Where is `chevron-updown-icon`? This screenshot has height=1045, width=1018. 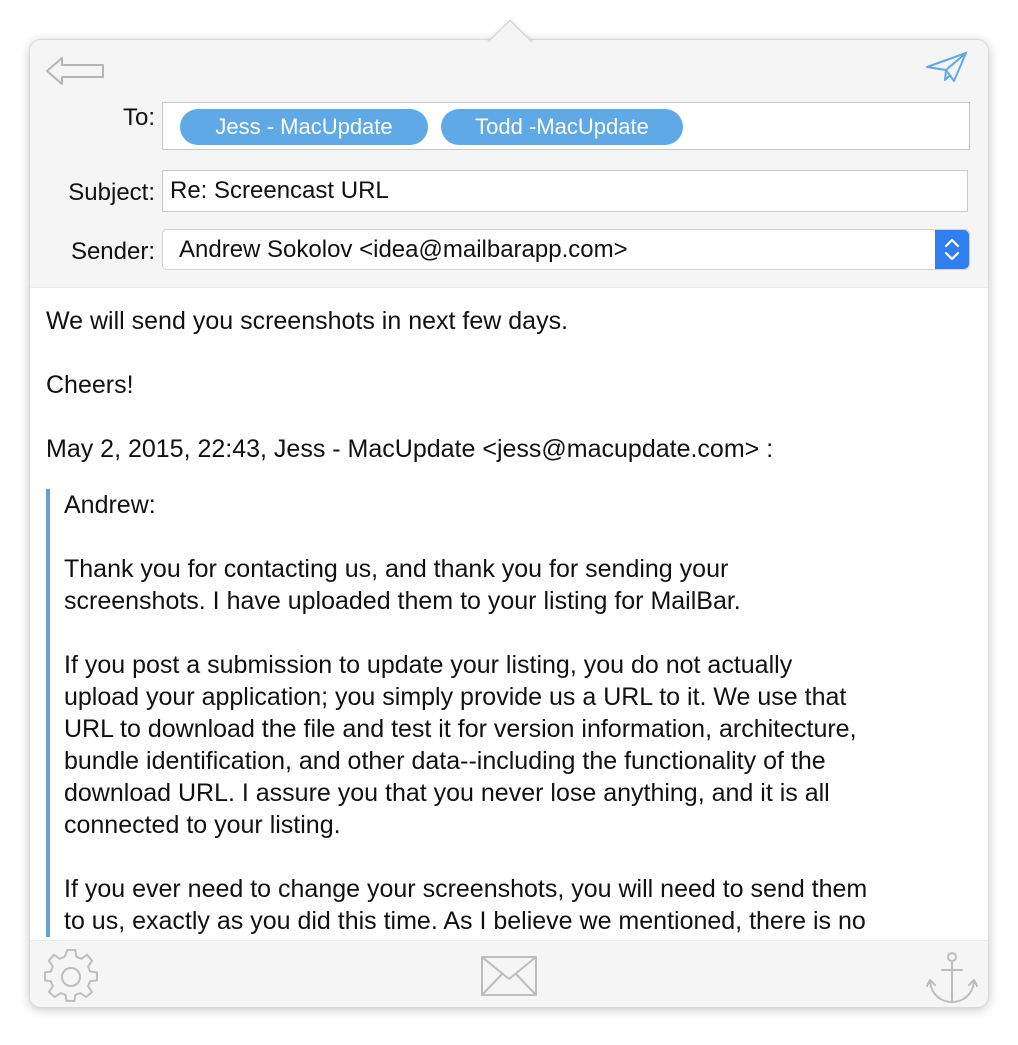 chevron-updown-icon is located at coordinates (952, 249).